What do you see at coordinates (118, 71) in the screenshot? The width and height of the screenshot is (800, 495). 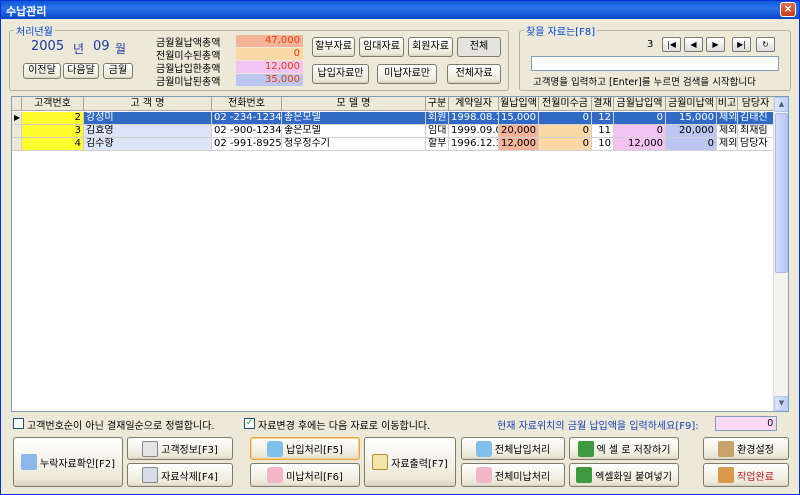 I see `this-month-button: 금월` at bounding box center [118, 71].